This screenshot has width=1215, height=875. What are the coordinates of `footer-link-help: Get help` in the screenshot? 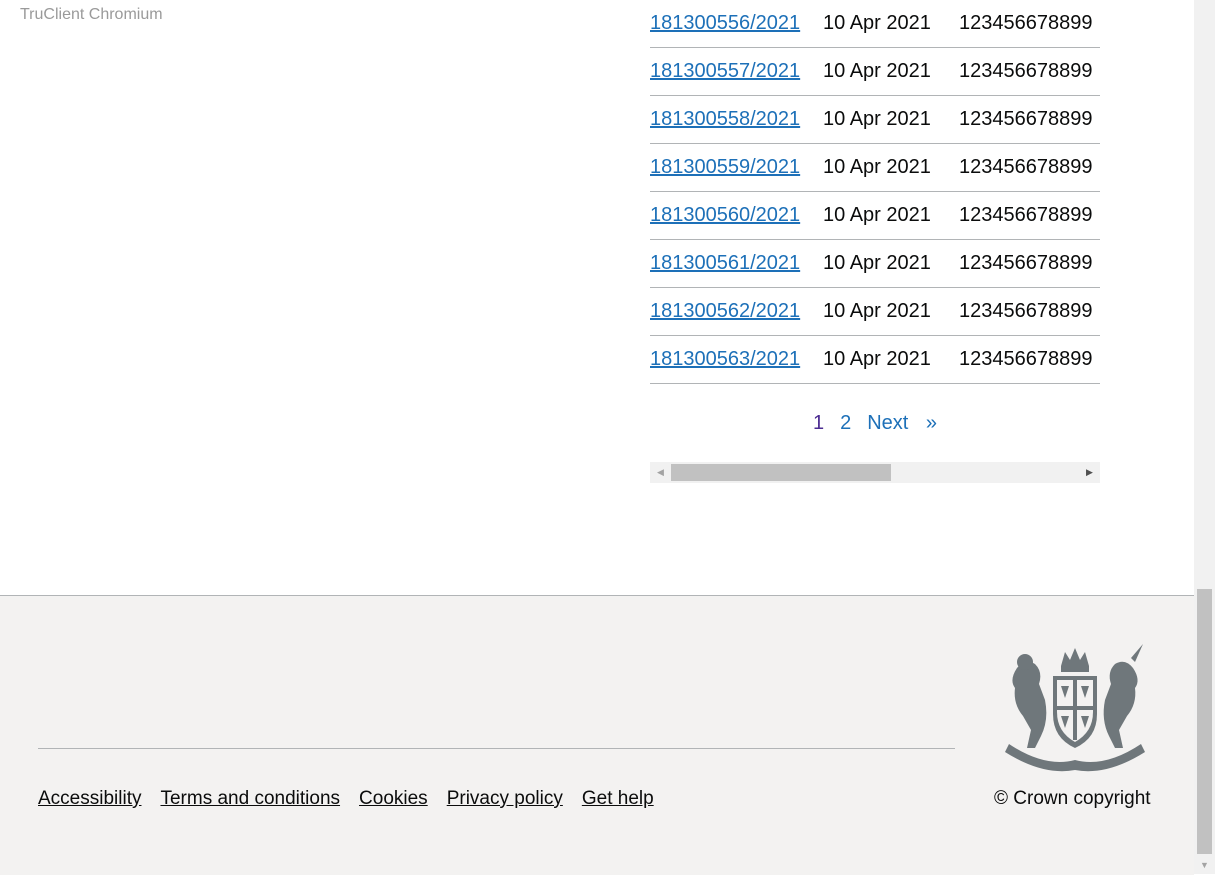 It's located at (618, 799).